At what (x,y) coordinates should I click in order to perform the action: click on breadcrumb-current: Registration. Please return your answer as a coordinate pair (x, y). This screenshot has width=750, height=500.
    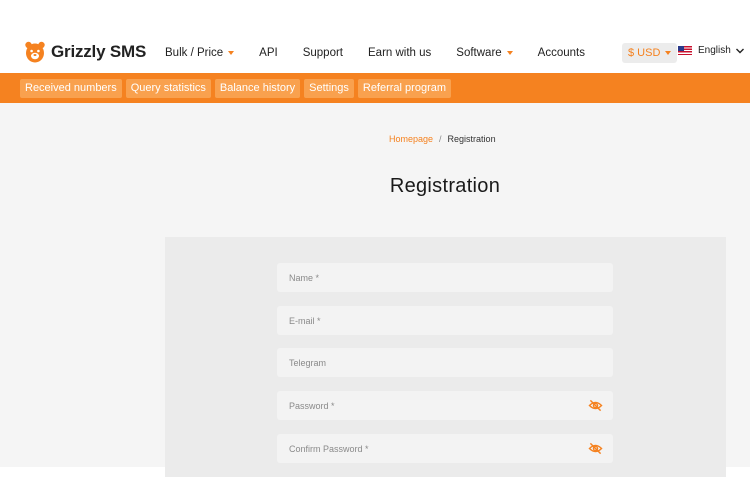
    Looking at the image, I should click on (471, 139).